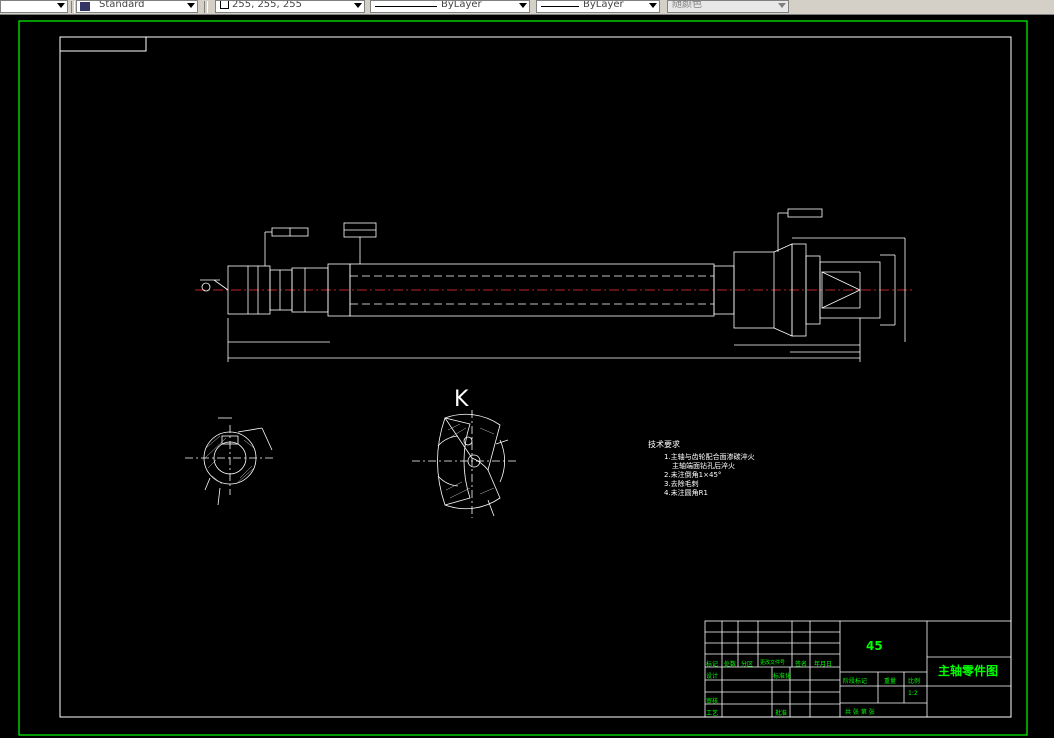 Image resolution: width=1054 pixels, height=738 pixels. Describe the element at coordinates (465, 464) in the screenshot. I see `section-view-k` at that location.